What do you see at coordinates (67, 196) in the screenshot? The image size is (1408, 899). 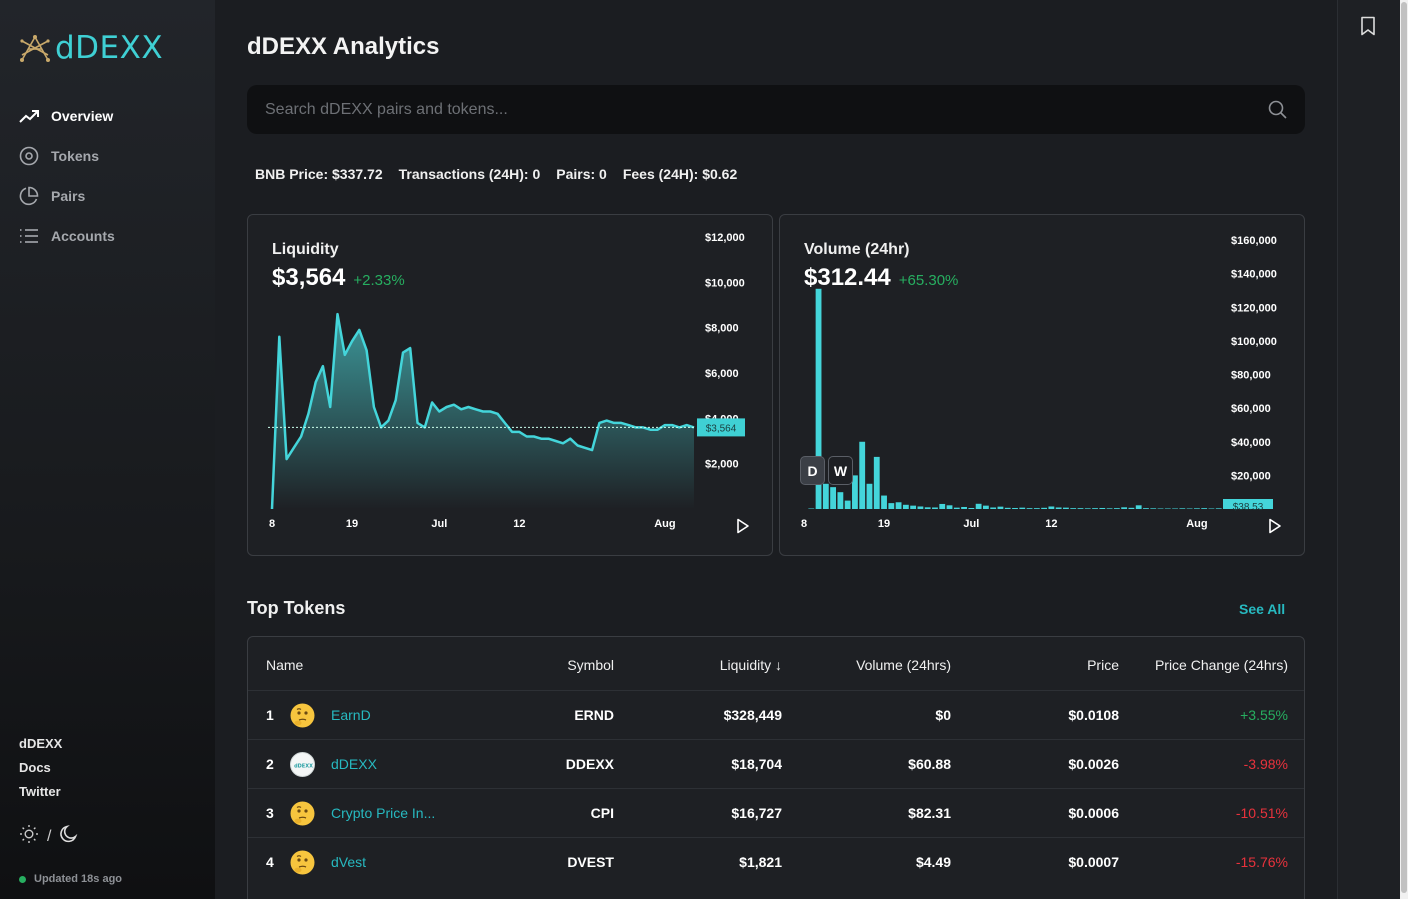 I see `sidebar-item-pairs: Pairs` at bounding box center [67, 196].